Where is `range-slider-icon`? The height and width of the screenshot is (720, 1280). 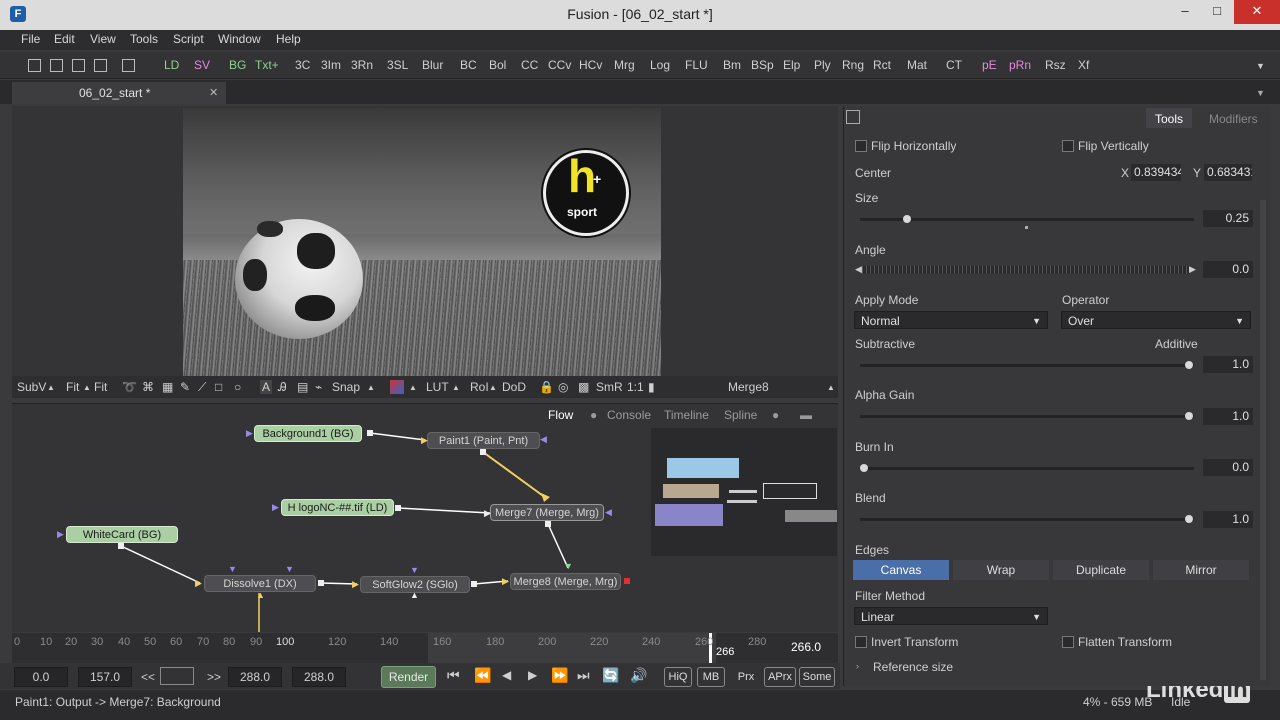 range-slider-icon is located at coordinates (177, 676).